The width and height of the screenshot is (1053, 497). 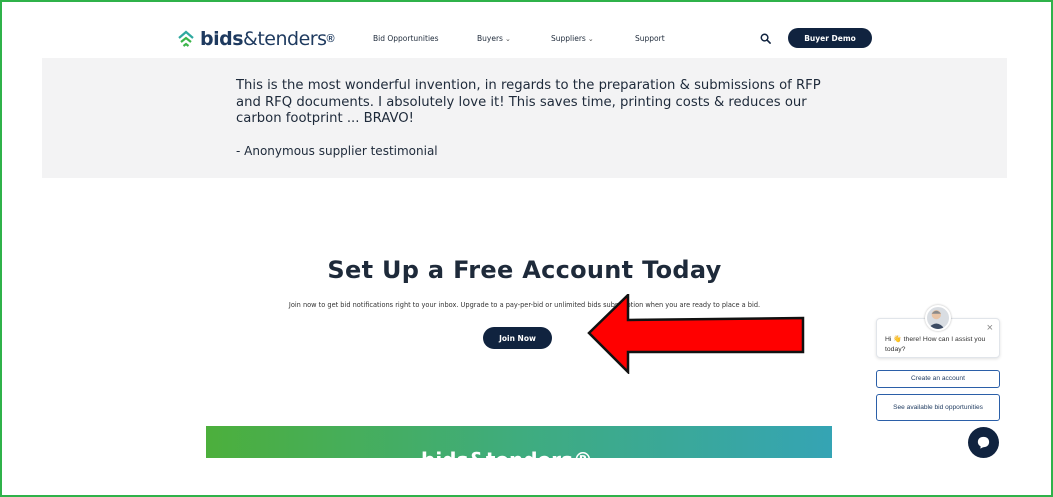 I want to click on chat-agent-avatar, so click(x=938, y=318).